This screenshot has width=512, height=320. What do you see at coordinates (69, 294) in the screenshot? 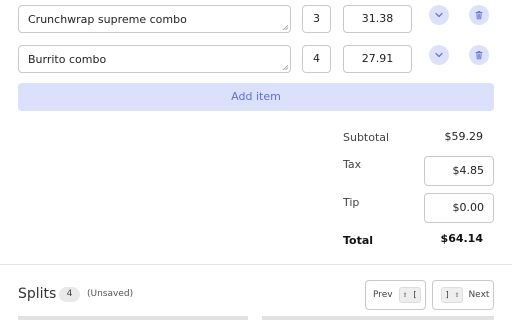
I see `splits-count-badge: 4` at bounding box center [69, 294].